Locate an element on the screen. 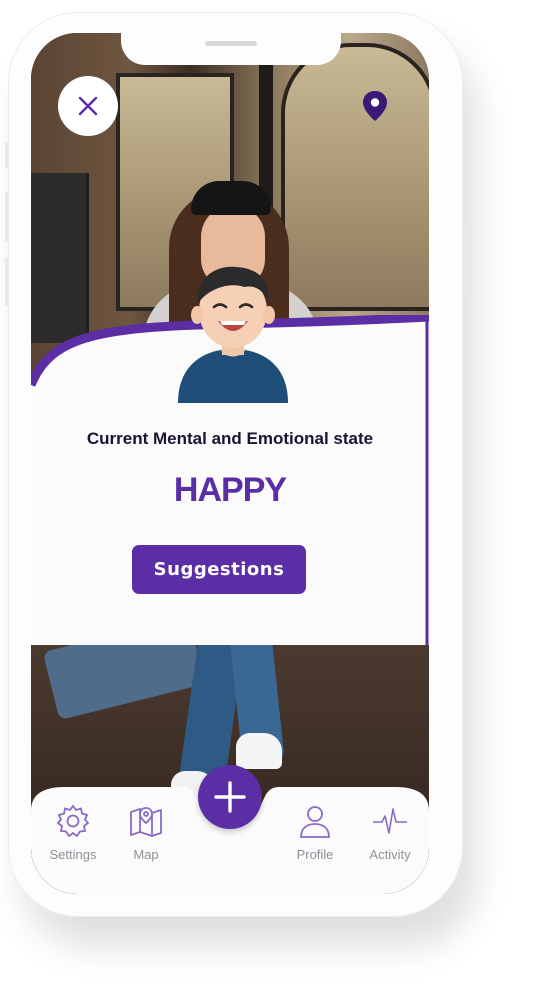  location-pin-icon is located at coordinates (375, 106).